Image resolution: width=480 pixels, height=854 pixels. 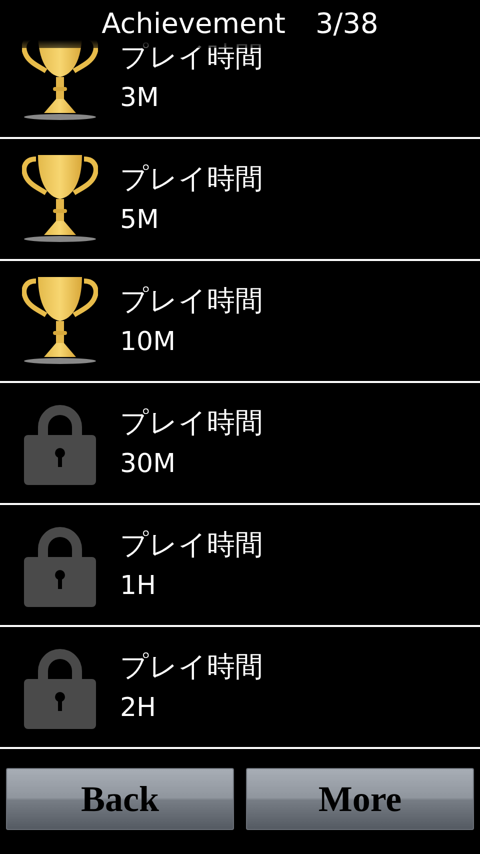 I want to click on achievement-value: 30M, so click(x=148, y=464).